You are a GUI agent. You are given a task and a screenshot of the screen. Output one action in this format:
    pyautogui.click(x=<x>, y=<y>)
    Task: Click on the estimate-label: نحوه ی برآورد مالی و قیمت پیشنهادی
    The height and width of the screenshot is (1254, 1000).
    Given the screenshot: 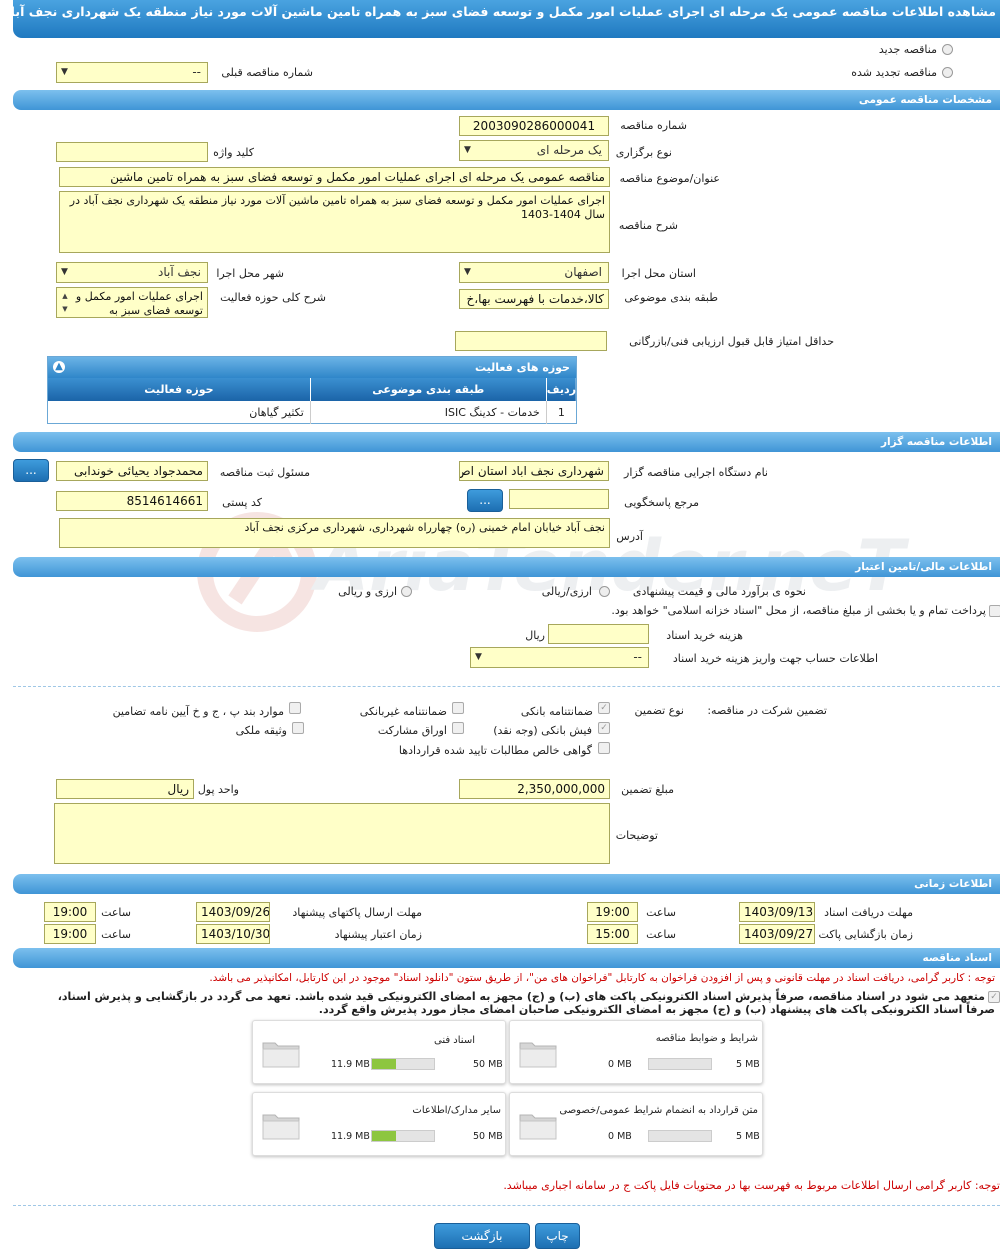 What is the action you would take?
    pyautogui.click(x=719, y=591)
    